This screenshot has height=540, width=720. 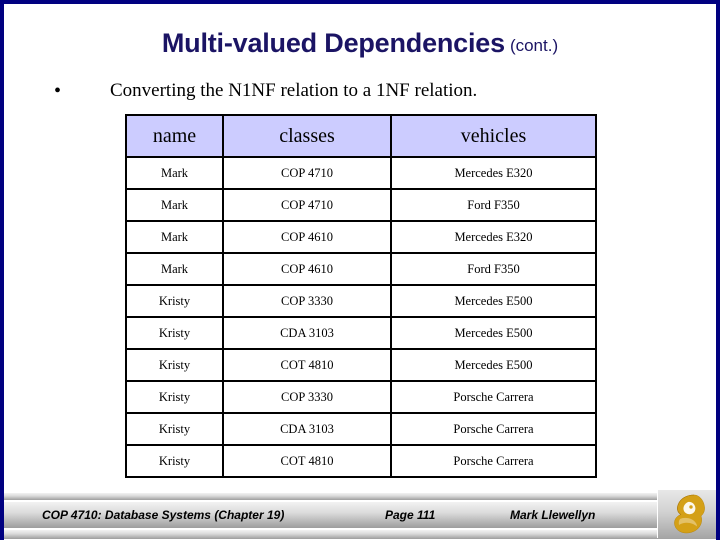 I want to click on table-row: Kristy COT 4810 Mercedes E500, so click(x=361, y=365).